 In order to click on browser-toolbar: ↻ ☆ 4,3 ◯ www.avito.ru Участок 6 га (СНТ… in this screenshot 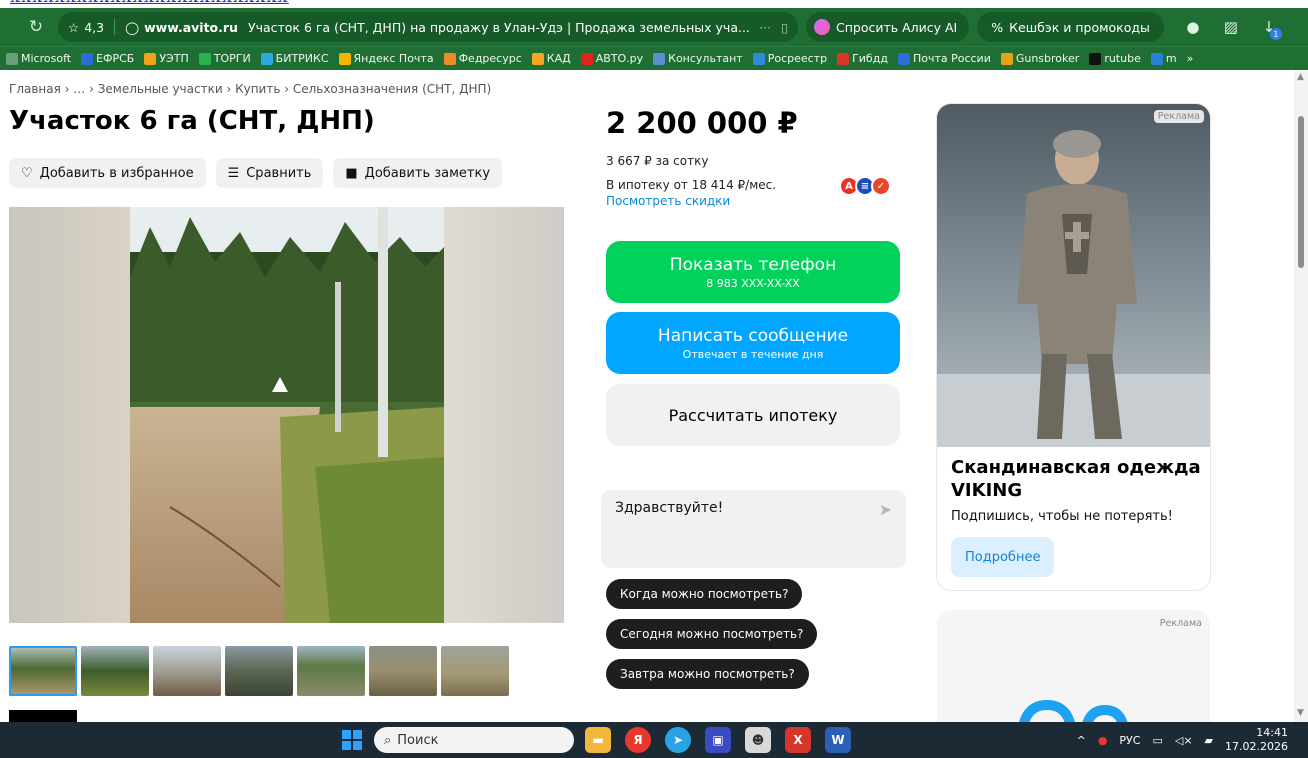, I will do `click(654, 27)`.